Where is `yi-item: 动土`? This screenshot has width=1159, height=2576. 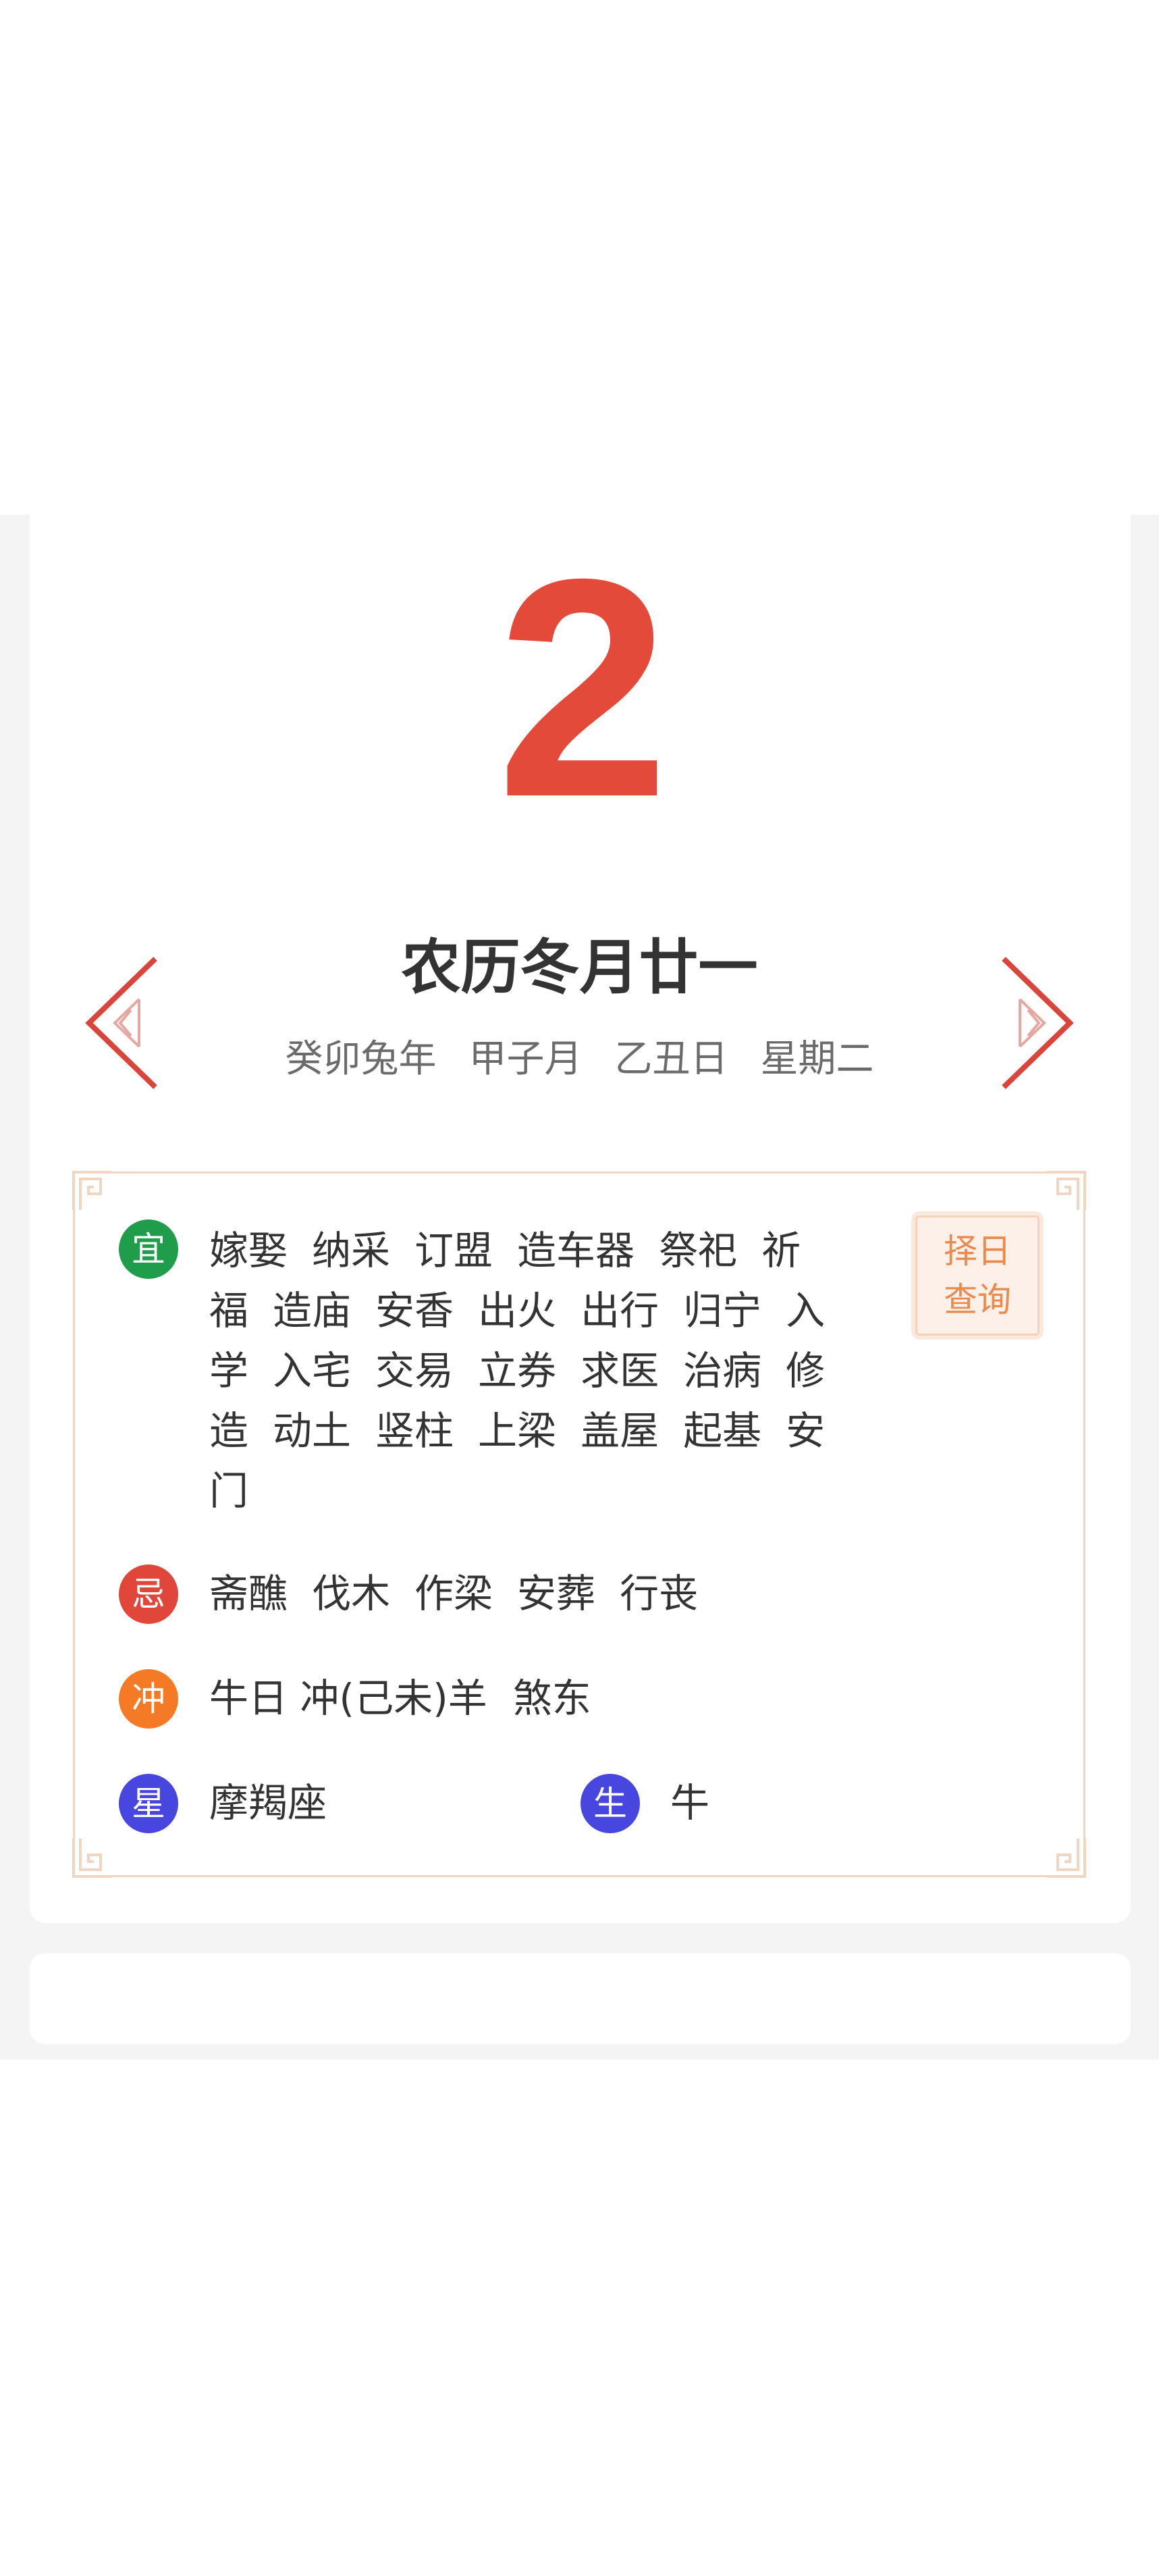 yi-item: 动土 is located at coordinates (313, 1431).